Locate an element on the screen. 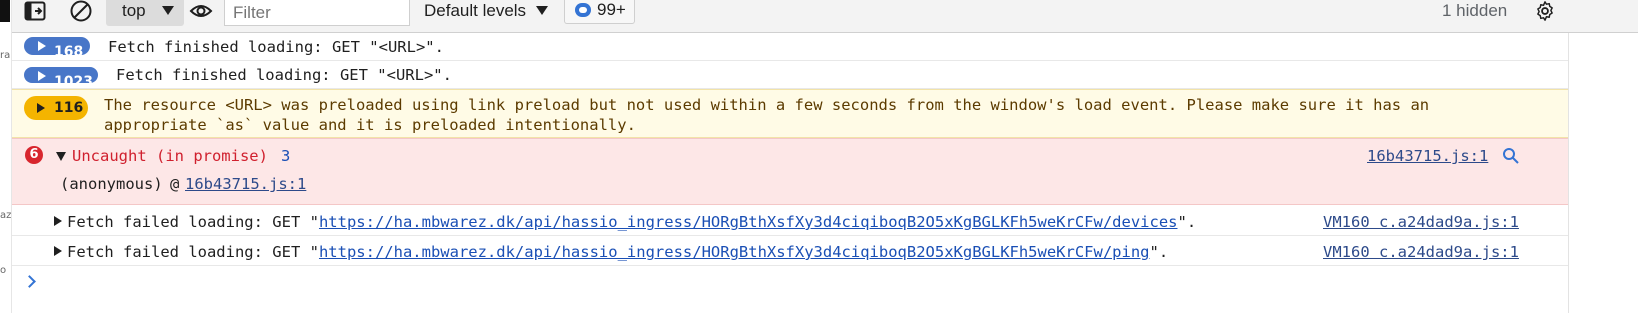  repeat-count: 116 is located at coordinates (69, 108).